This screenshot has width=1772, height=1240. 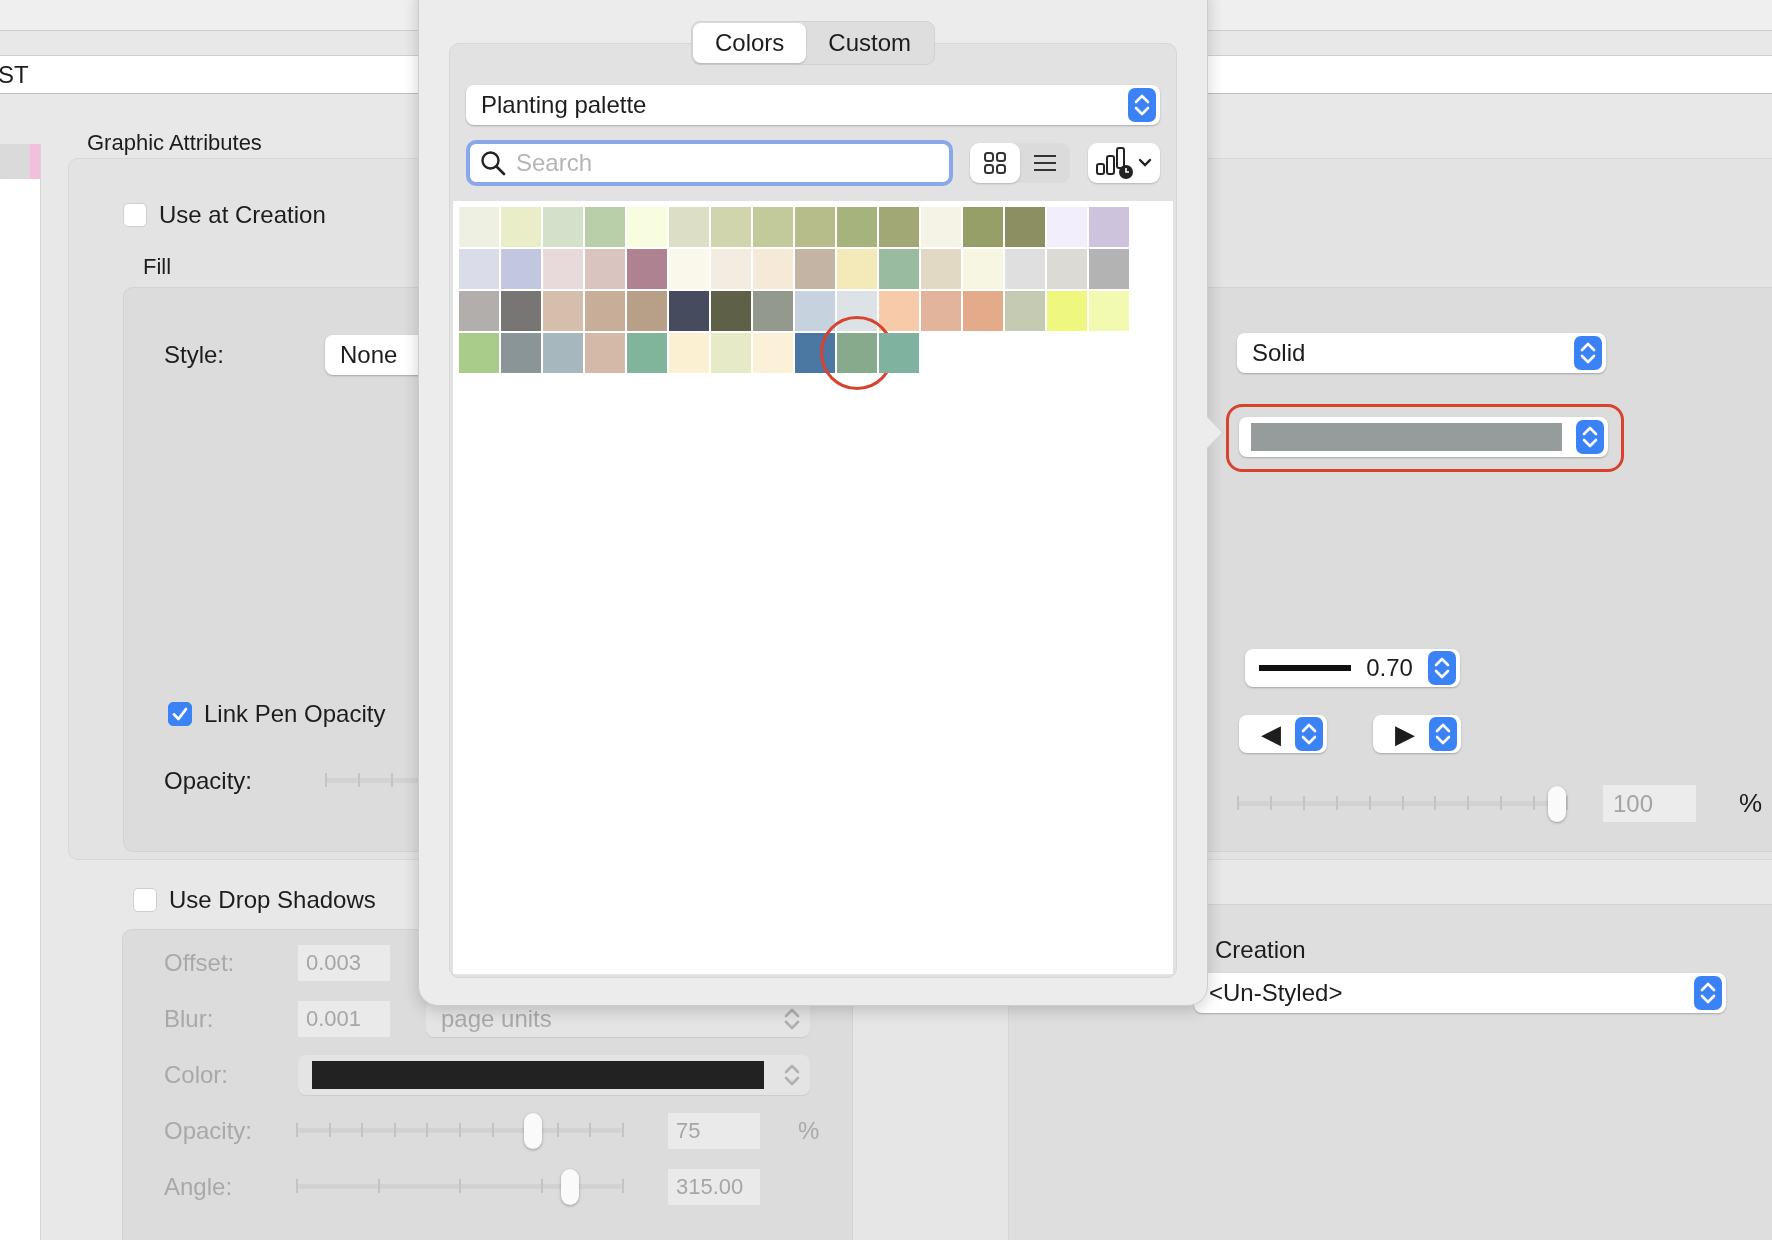 I want to click on line-sample-icon, so click(x=1305, y=668).